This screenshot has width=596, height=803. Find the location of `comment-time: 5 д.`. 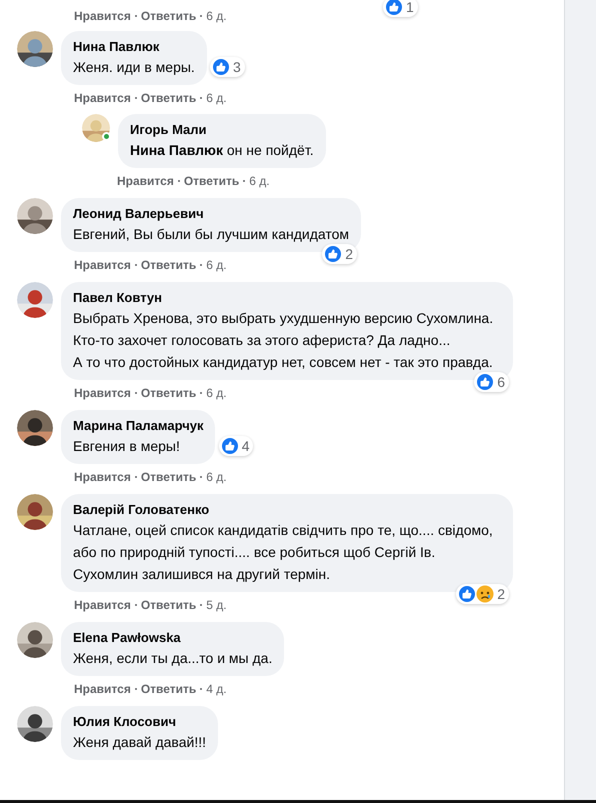

comment-time: 5 д. is located at coordinates (216, 605).